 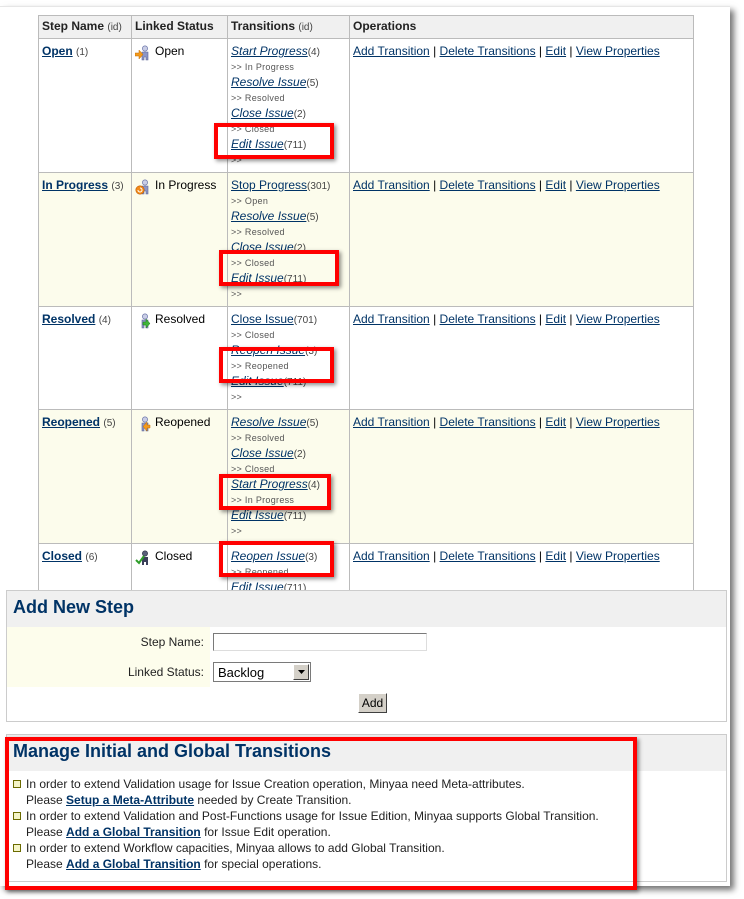 What do you see at coordinates (91, 557) in the screenshot?
I see `step-id: (6)` at bounding box center [91, 557].